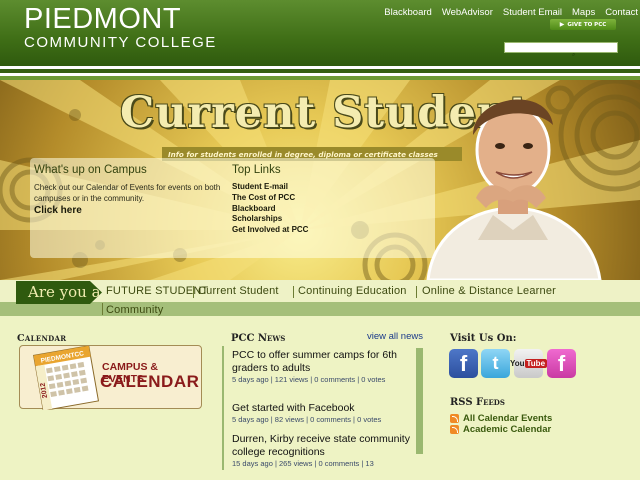  What do you see at coordinates (621, 12) in the screenshot?
I see `nav-contact-link: Contact` at bounding box center [621, 12].